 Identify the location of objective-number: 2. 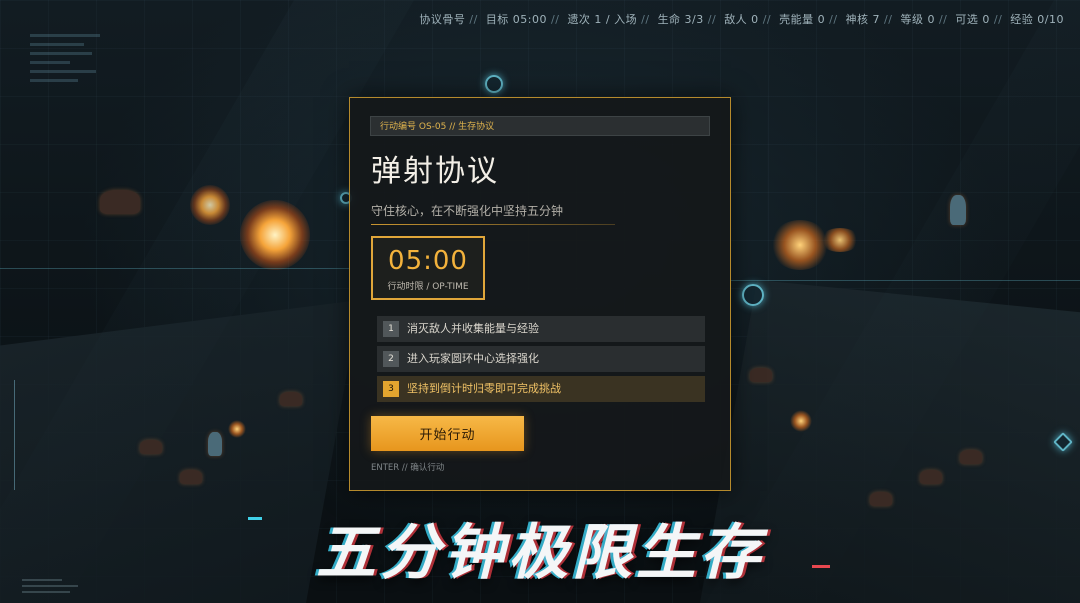
(391, 359).